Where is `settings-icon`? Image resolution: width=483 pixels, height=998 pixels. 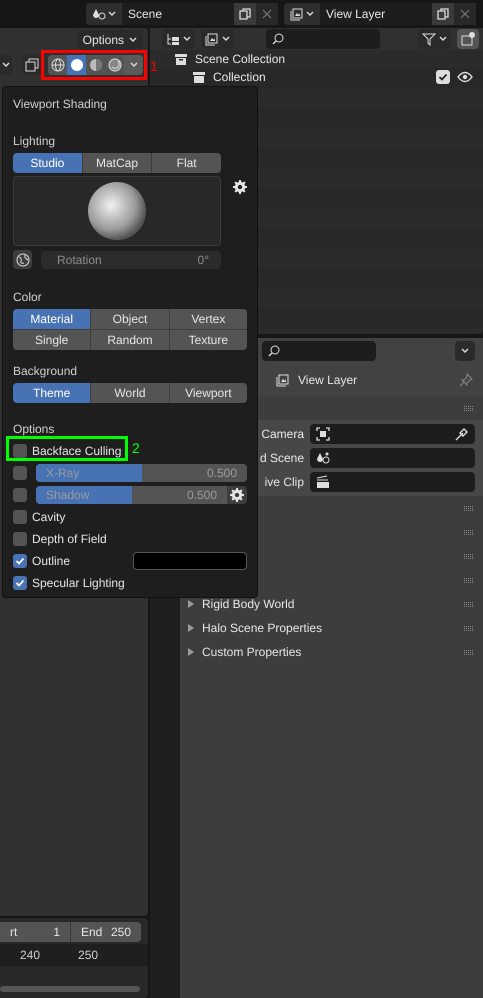 settings-icon is located at coordinates (237, 495).